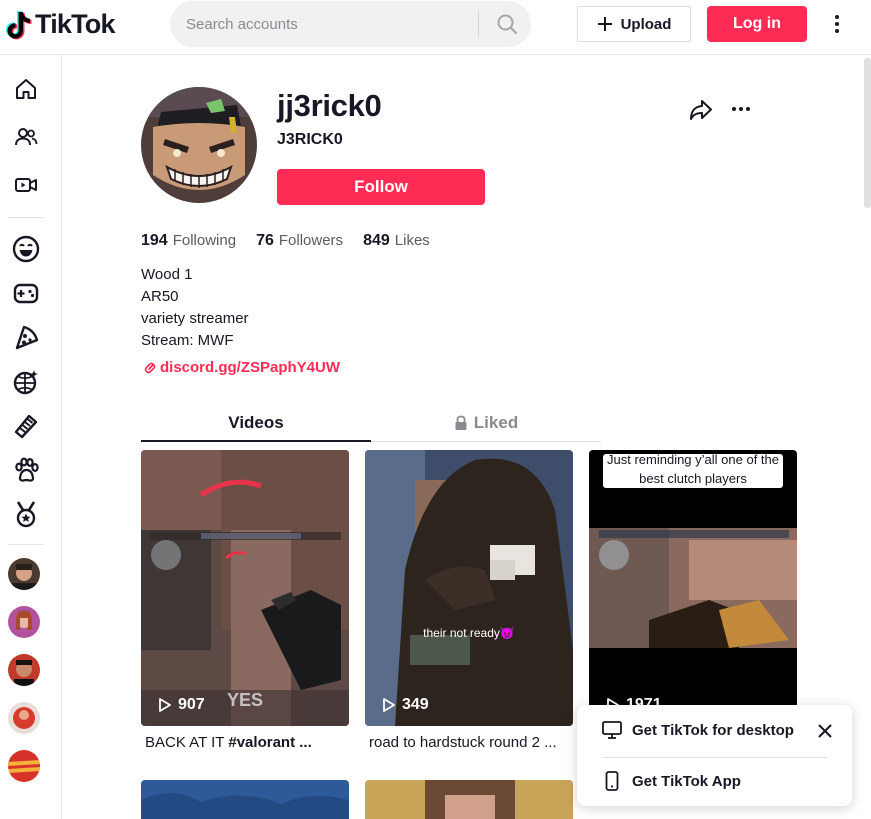  What do you see at coordinates (250, 367) in the screenshot?
I see `bio-link-text: discord.gg/ZSPaphY4UW` at bounding box center [250, 367].